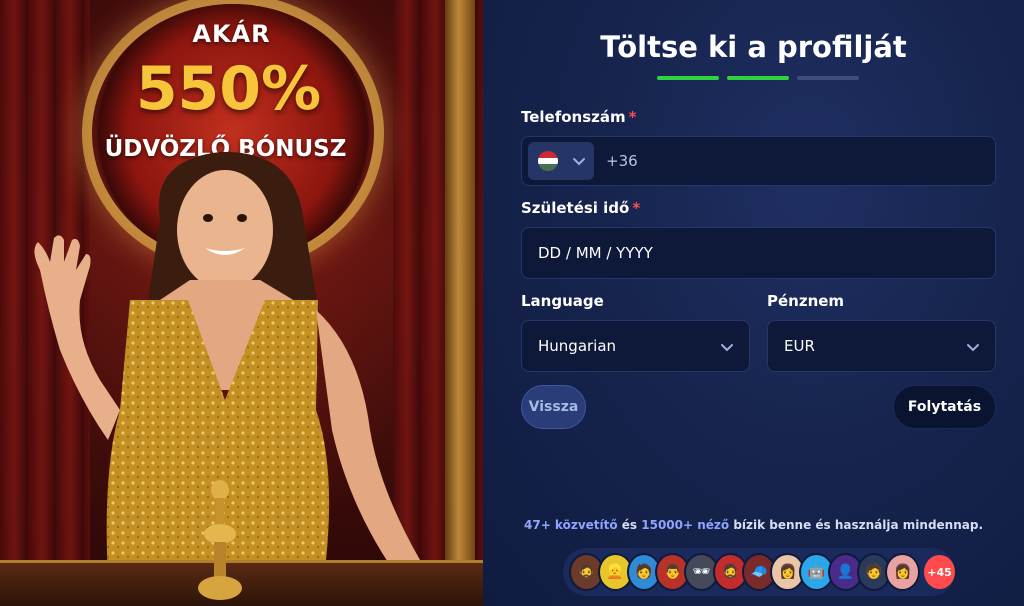 This screenshot has height=606, width=1024. Describe the element at coordinates (806, 301) in the screenshot. I see `currency-label: Pénznem` at that location.